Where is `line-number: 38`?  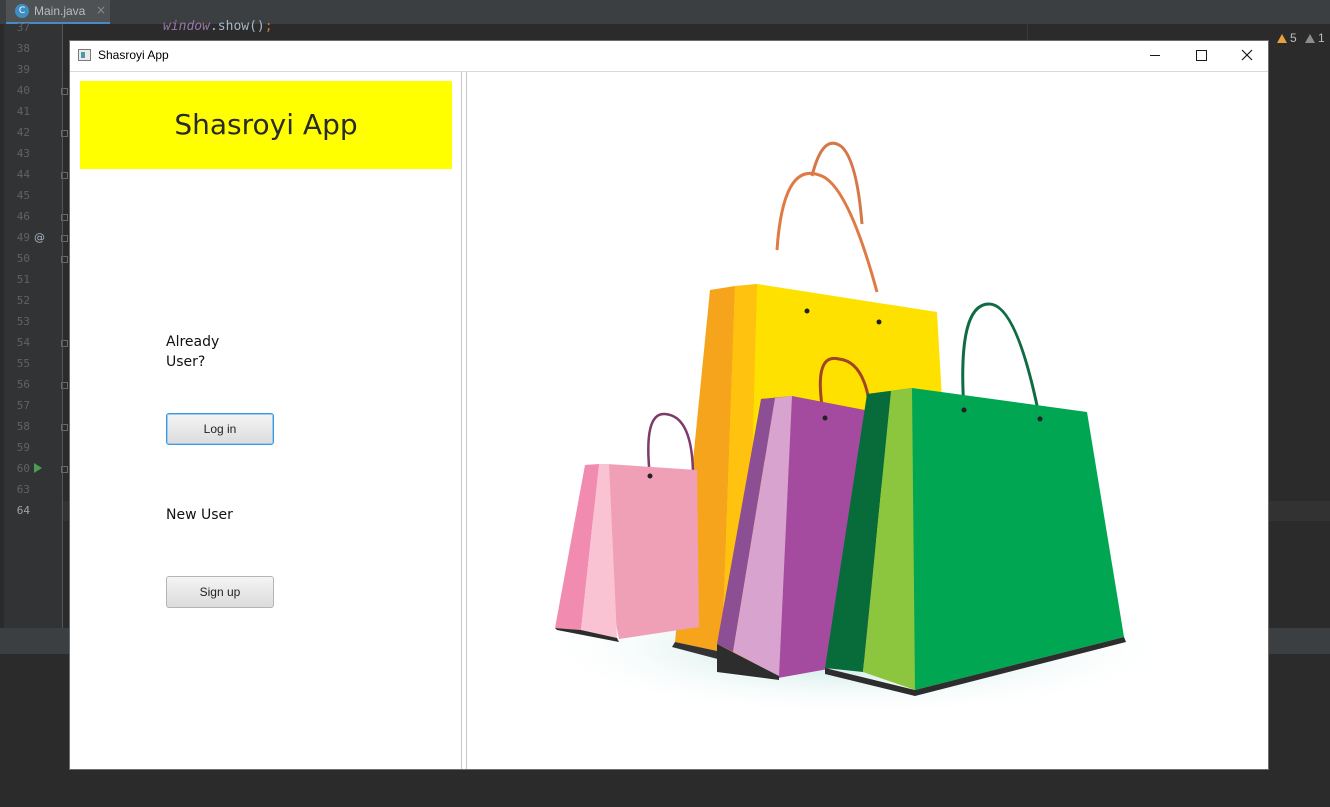 line-number: 38 is located at coordinates (23, 48).